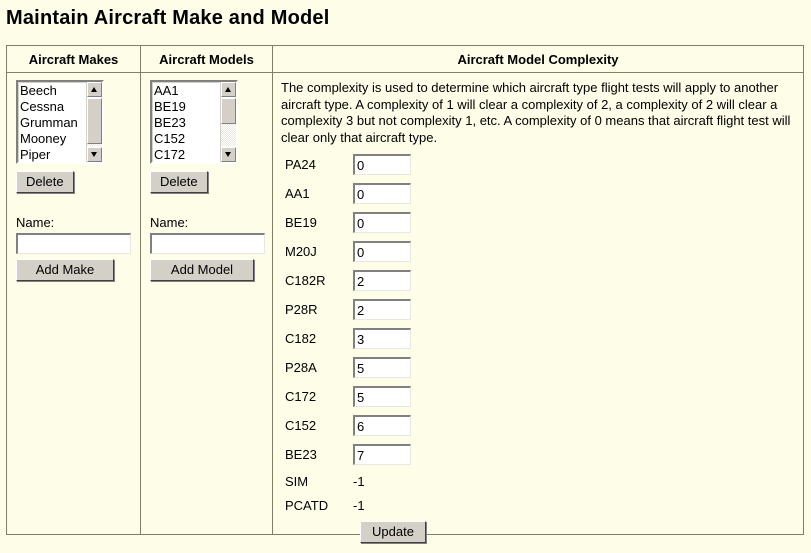  I want to click on column-header-complexity: Aircraft Model Complexity, so click(538, 59).